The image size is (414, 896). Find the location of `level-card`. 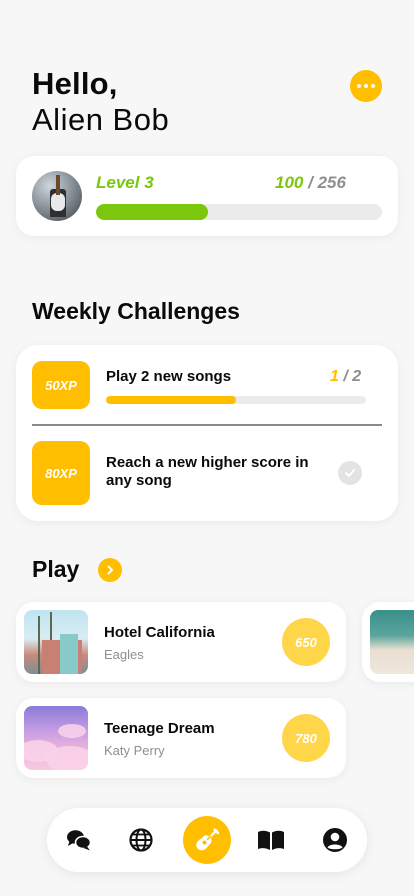

level-card is located at coordinates (207, 196).